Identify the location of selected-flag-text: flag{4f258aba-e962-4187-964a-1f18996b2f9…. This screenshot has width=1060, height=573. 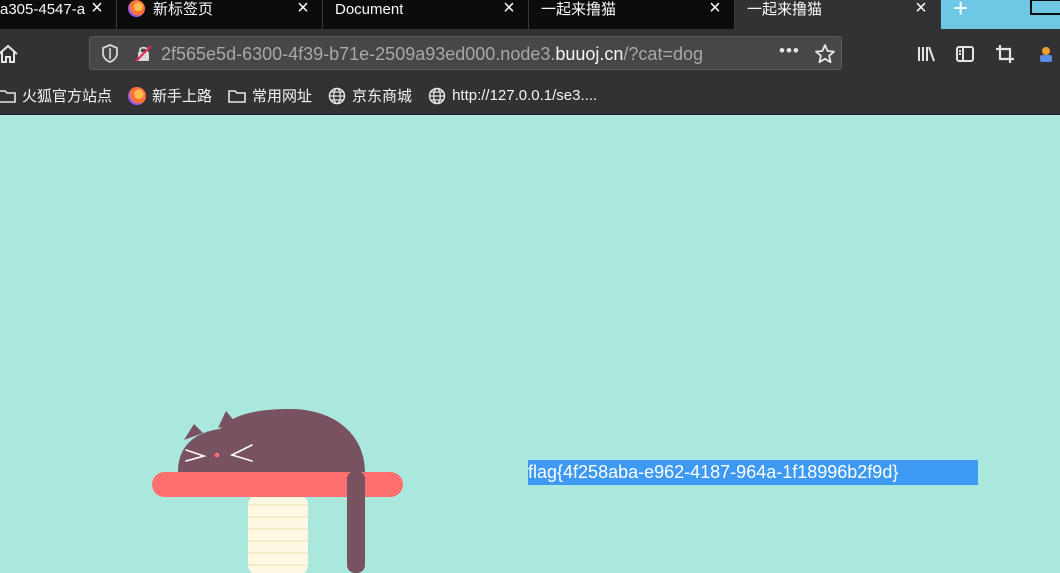
(753, 472).